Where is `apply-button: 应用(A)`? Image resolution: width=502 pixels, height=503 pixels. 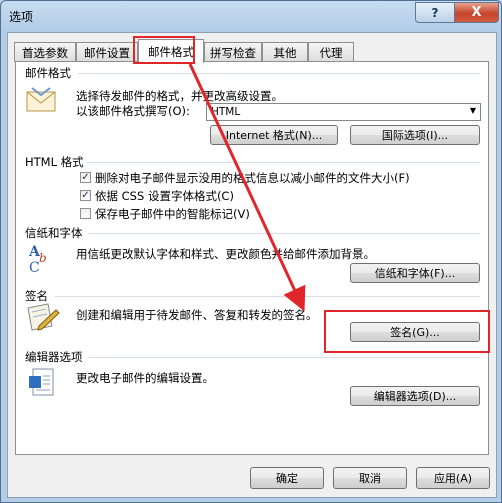
apply-button: 应用(A) is located at coordinates (453, 478).